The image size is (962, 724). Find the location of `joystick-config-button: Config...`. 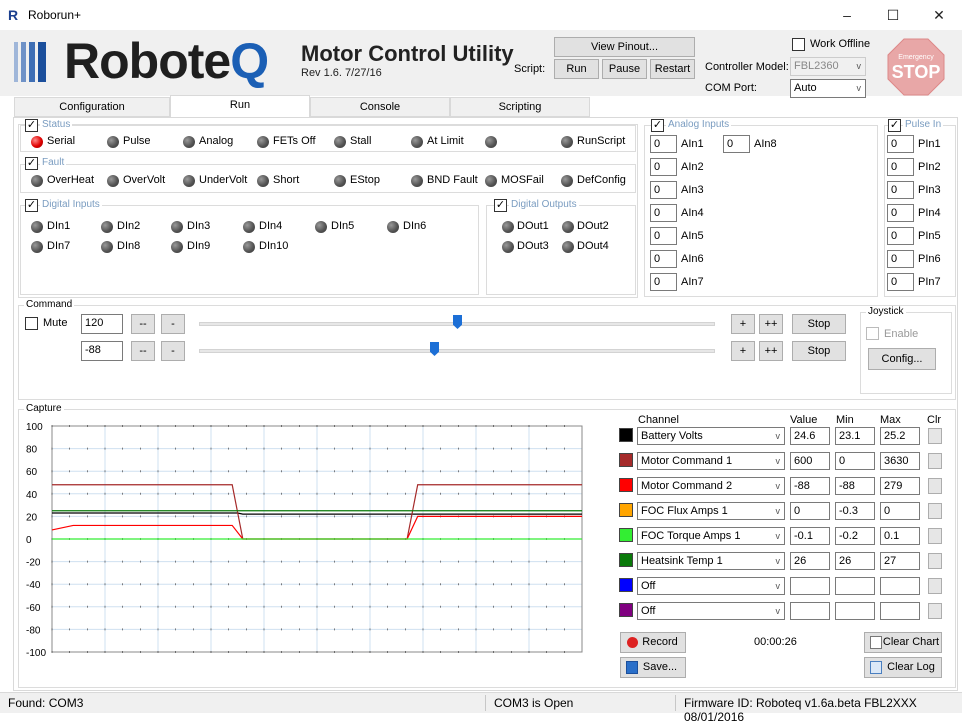

joystick-config-button: Config... is located at coordinates (902, 359).